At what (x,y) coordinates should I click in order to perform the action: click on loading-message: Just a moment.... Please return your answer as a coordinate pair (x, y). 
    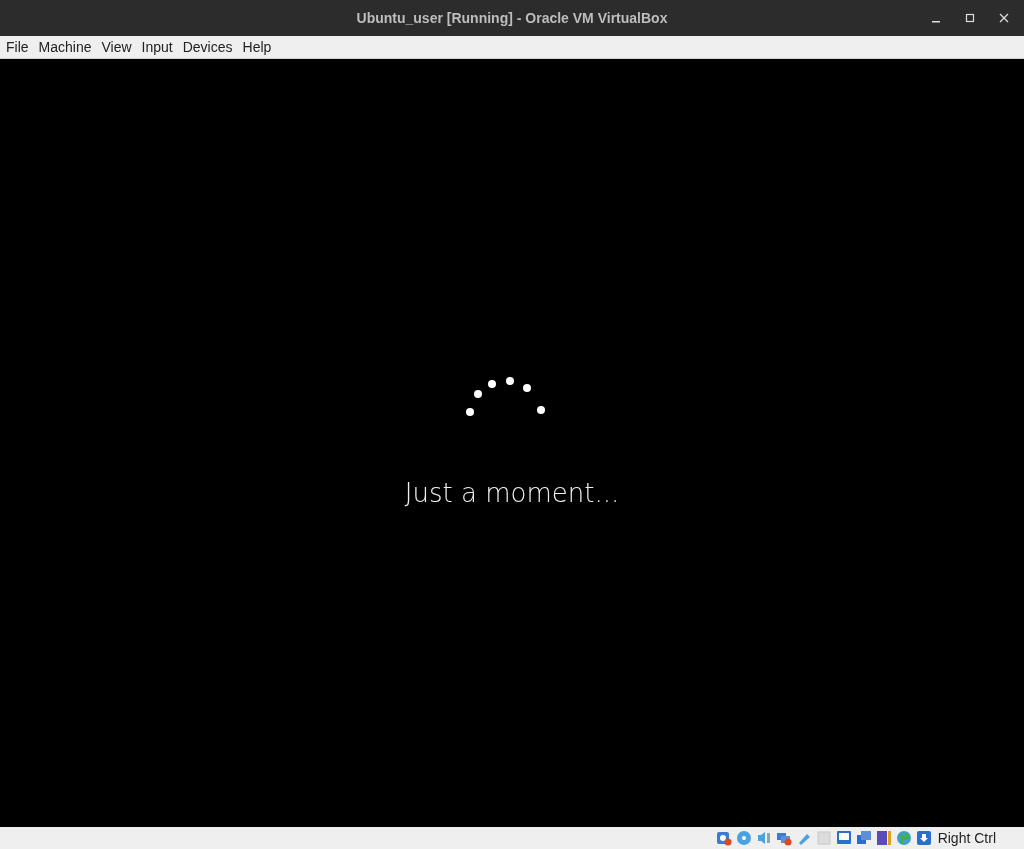
    Looking at the image, I should click on (512, 493).